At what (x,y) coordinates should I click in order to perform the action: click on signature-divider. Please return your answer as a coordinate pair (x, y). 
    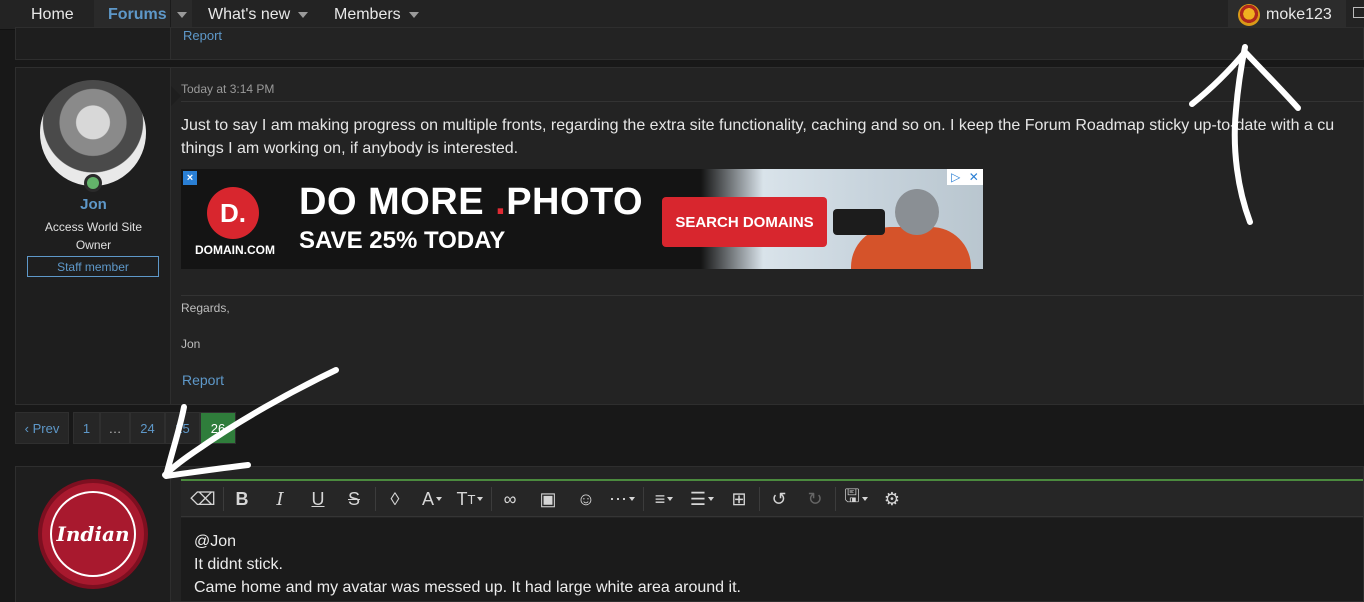
    Looking at the image, I should click on (772, 295).